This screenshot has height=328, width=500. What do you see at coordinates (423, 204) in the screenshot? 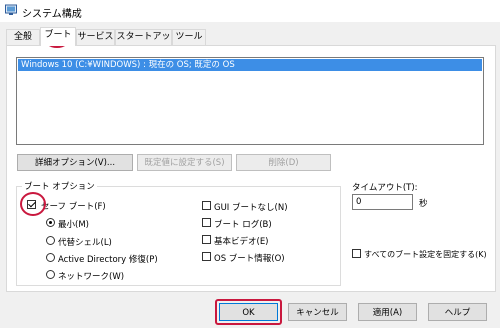
I see `timeout-unit: 秒` at bounding box center [423, 204].